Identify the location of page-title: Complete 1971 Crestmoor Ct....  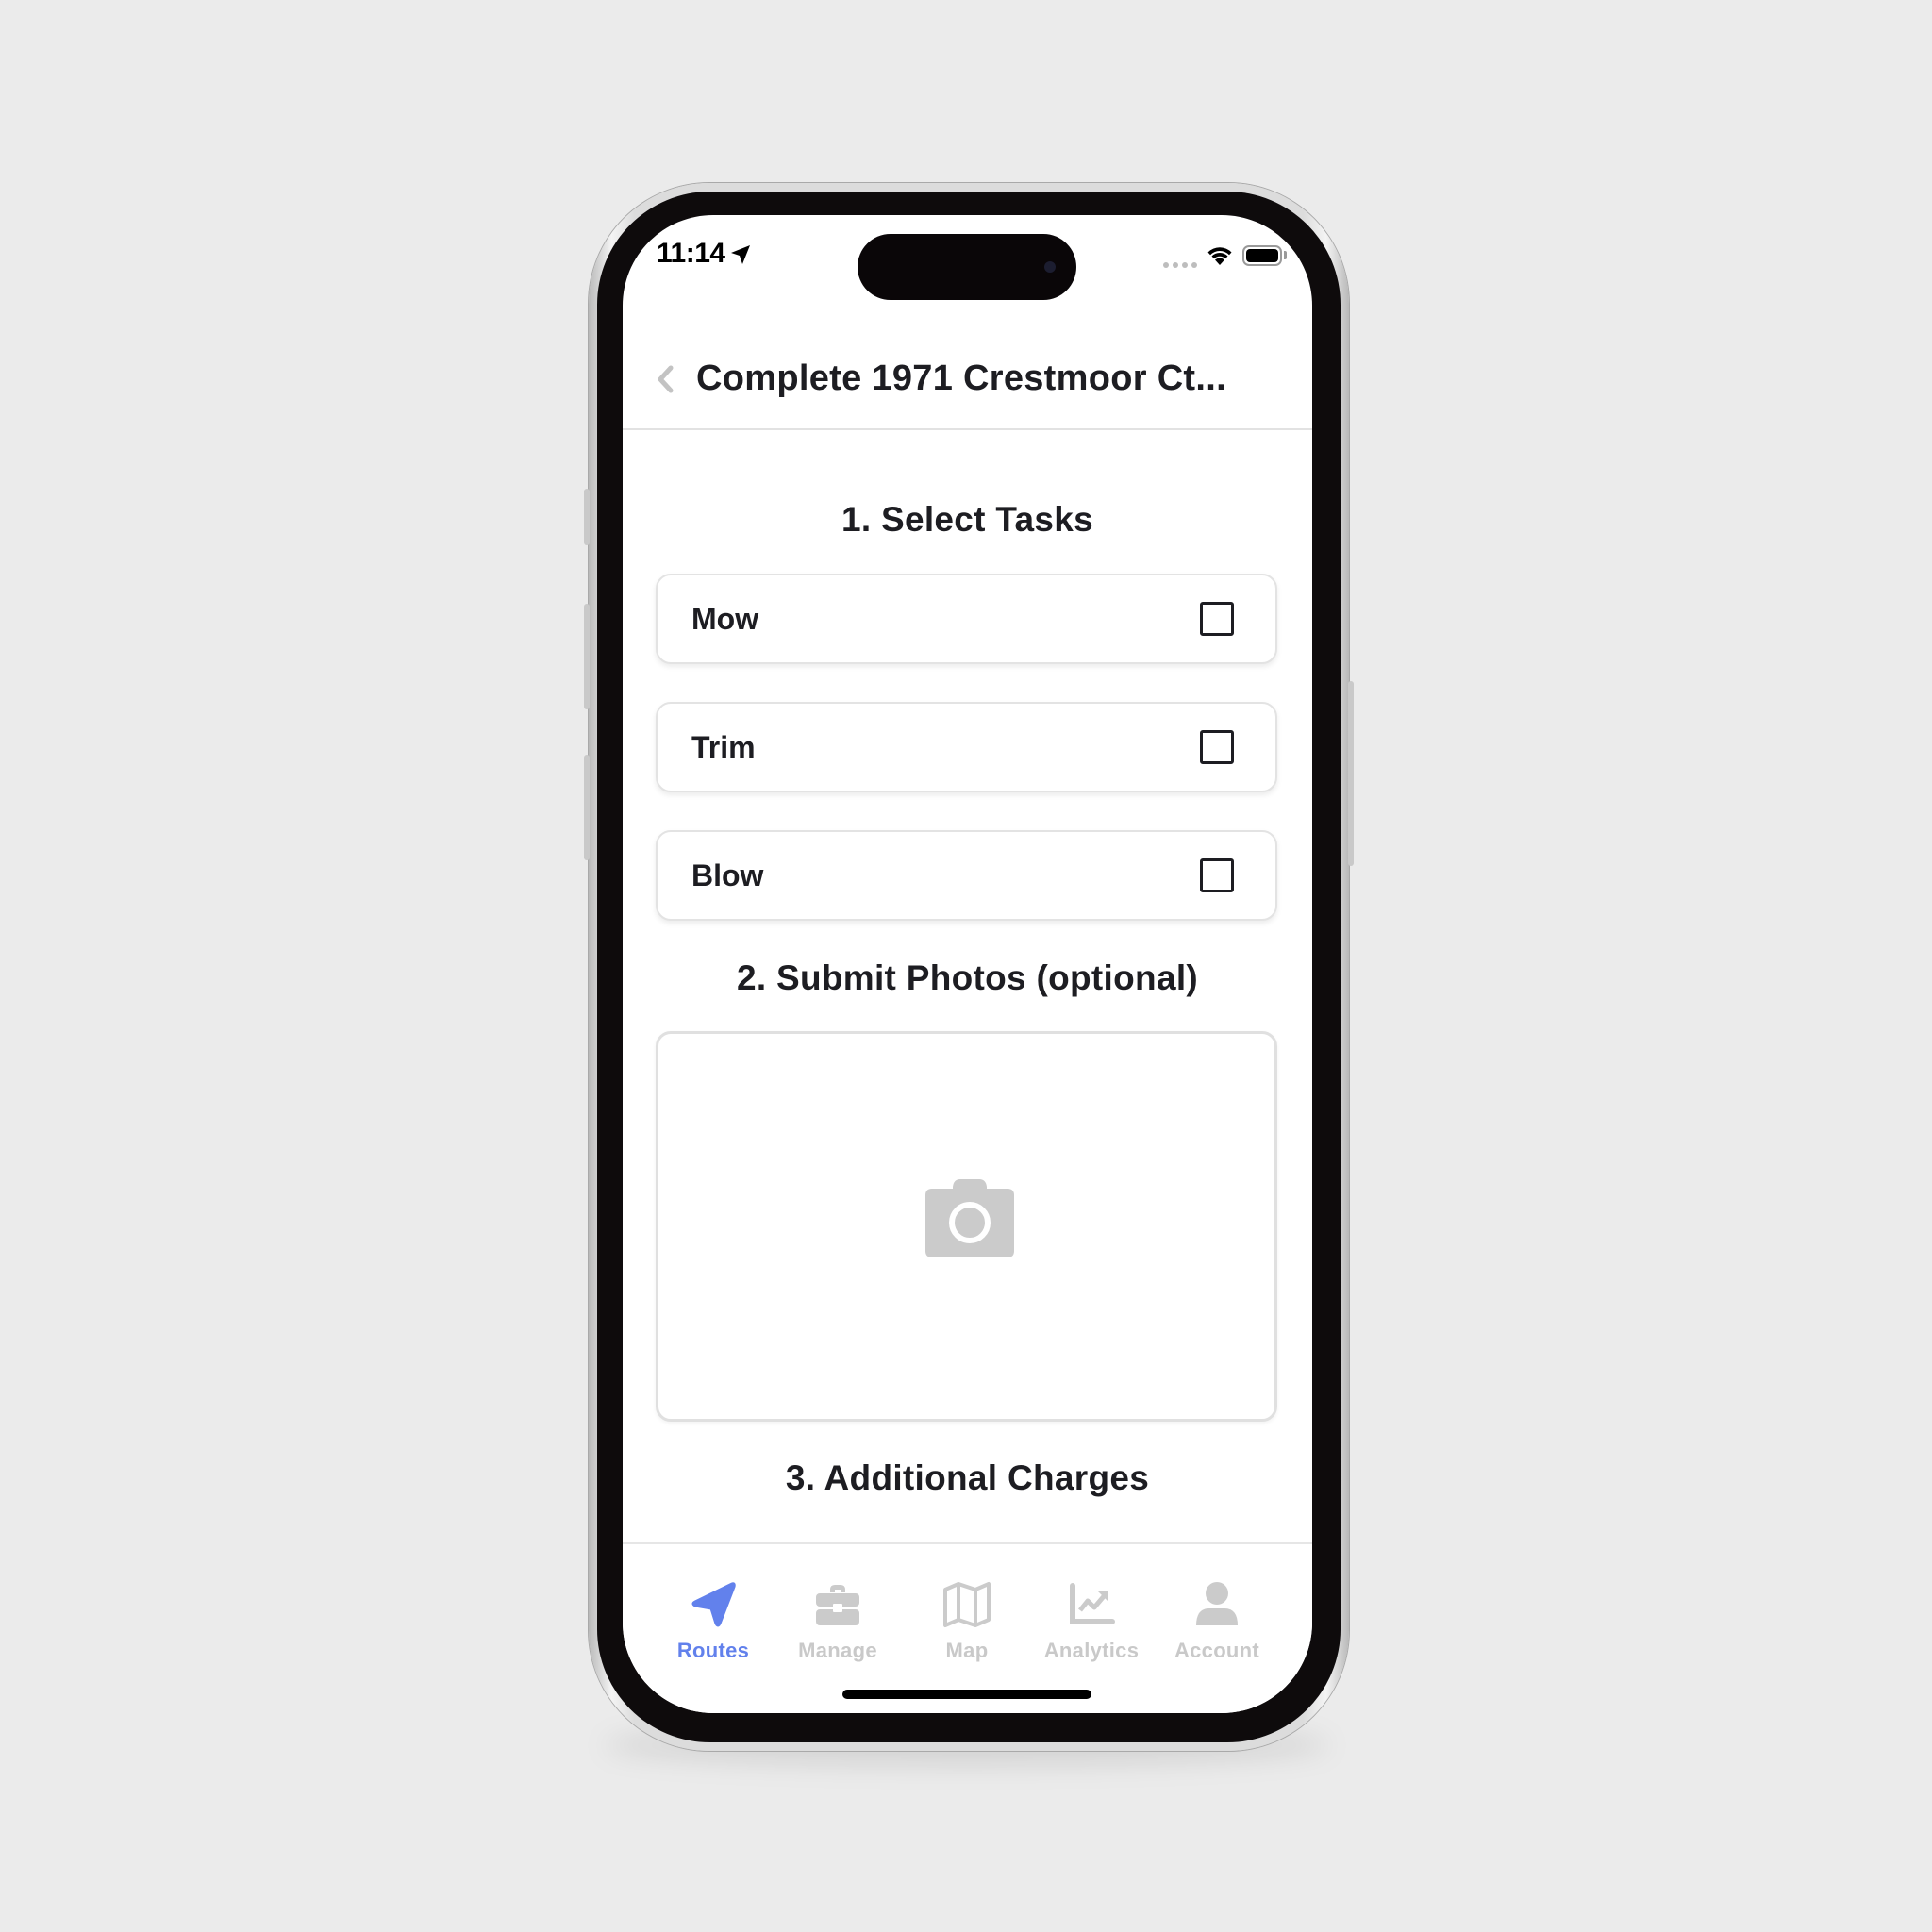
(961, 378).